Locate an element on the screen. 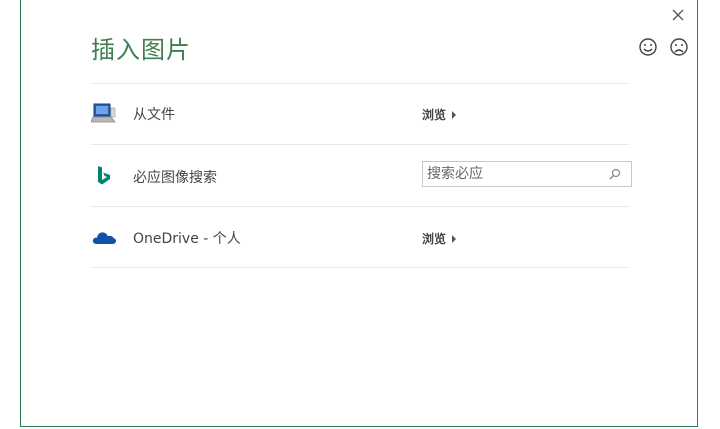  search-icon is located at coordinates (615, 174).